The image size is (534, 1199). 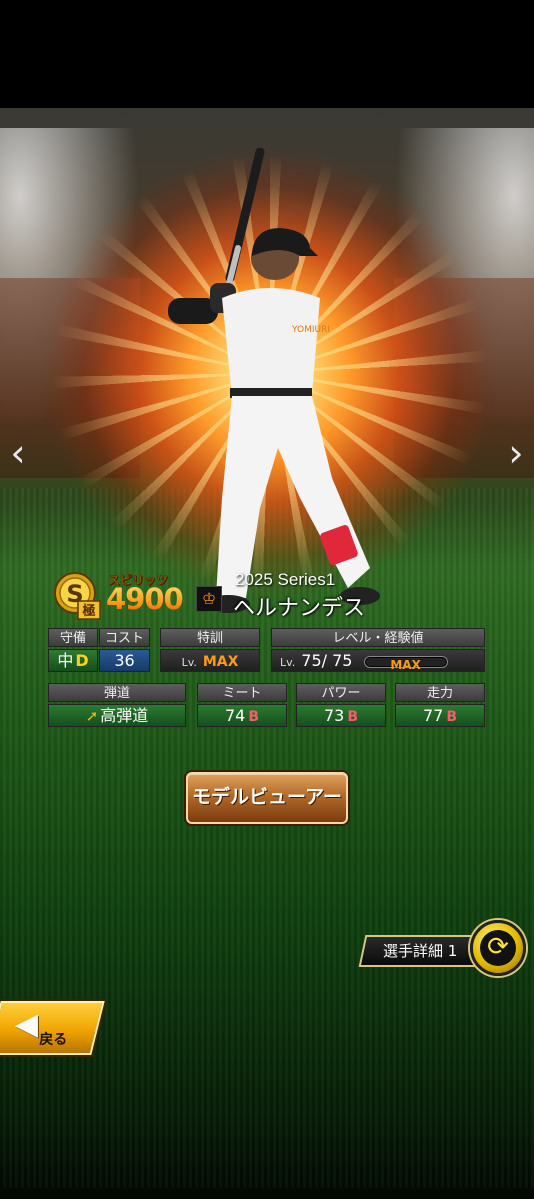 I want to click on spirit-value: 4900, so click(x=145, y=599).